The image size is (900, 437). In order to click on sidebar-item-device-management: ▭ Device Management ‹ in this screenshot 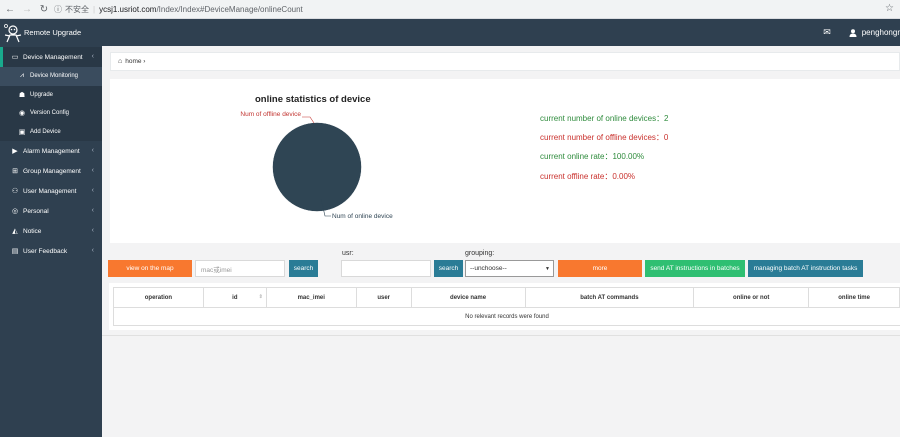, I will do `click(51, 57)`.